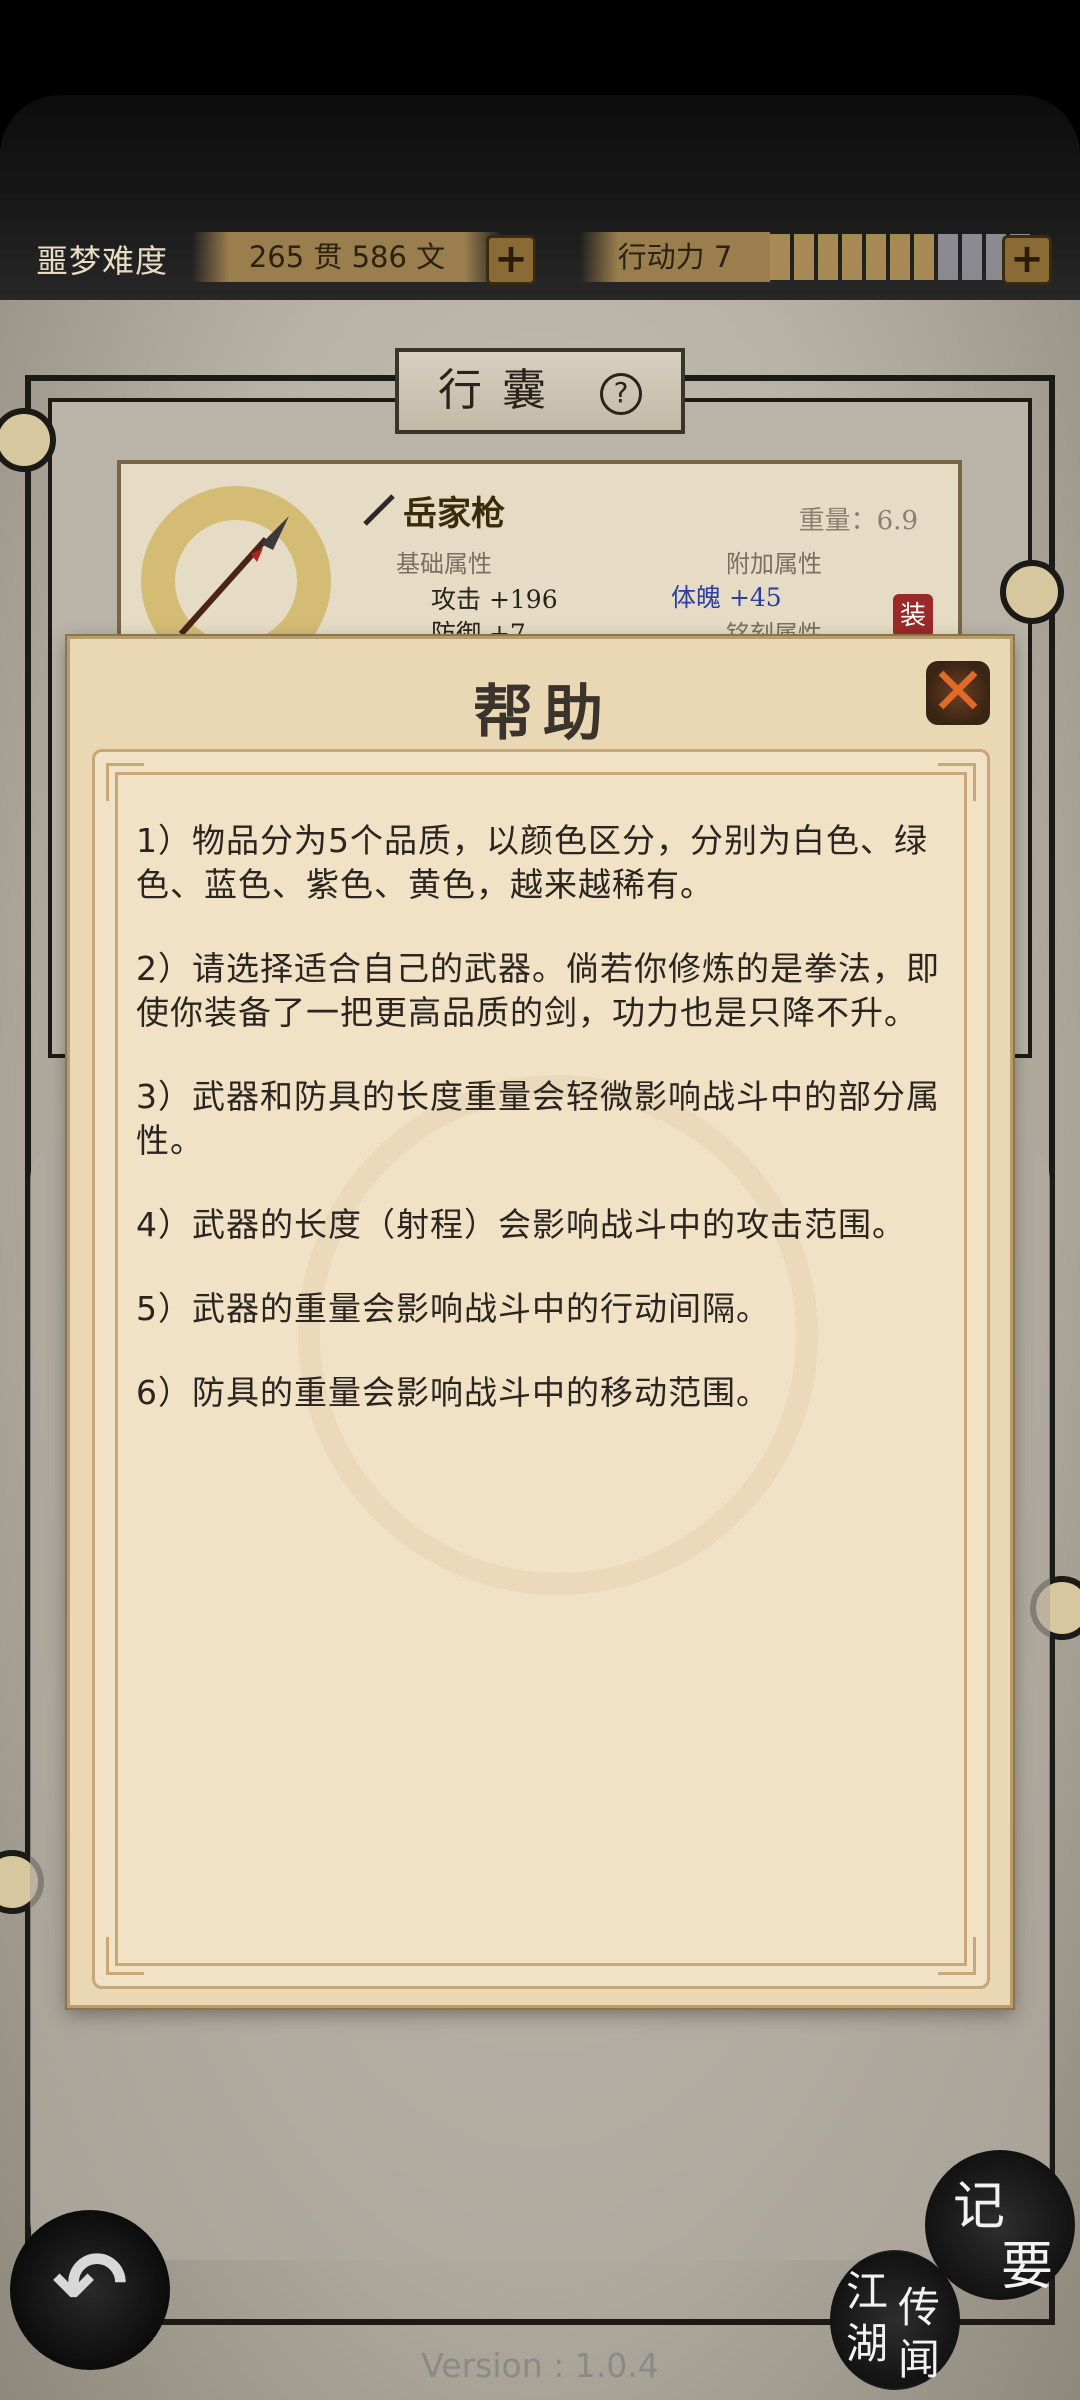  I want to click on weapon-type-icon, so click(379, 510).